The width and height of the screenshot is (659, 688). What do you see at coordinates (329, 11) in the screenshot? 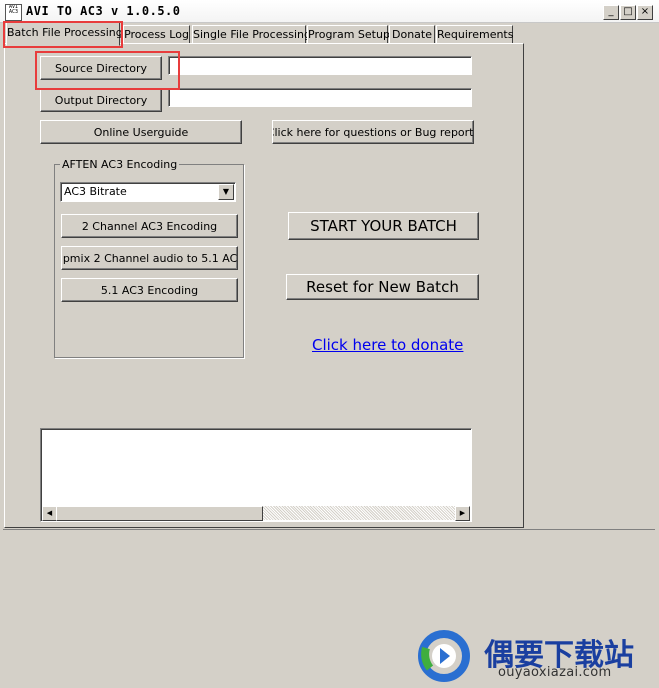
I see `title-bar: AVI AC3 AVI TO AC3 v 1.0.5.0 _ □ ×` at bounding box center [329, 11].